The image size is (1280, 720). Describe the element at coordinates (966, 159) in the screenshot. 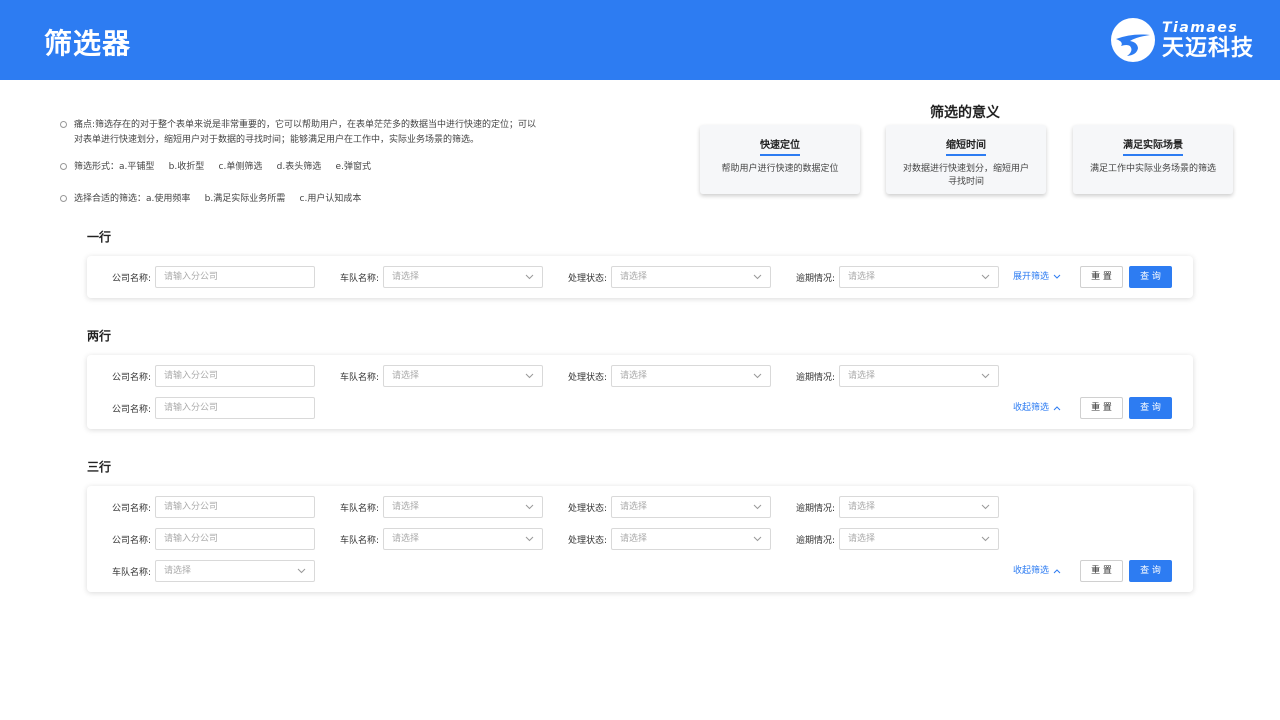

I see `meaning-card: 缩短时间 对数据进行快速划分，缩短用户寻找时间` at that location.